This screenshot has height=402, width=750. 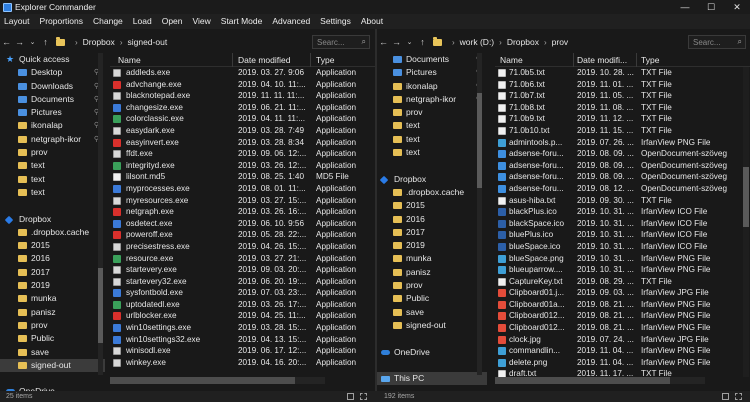 I want to click on tree-item: ★ Quick access, so click(x=52, y=59).